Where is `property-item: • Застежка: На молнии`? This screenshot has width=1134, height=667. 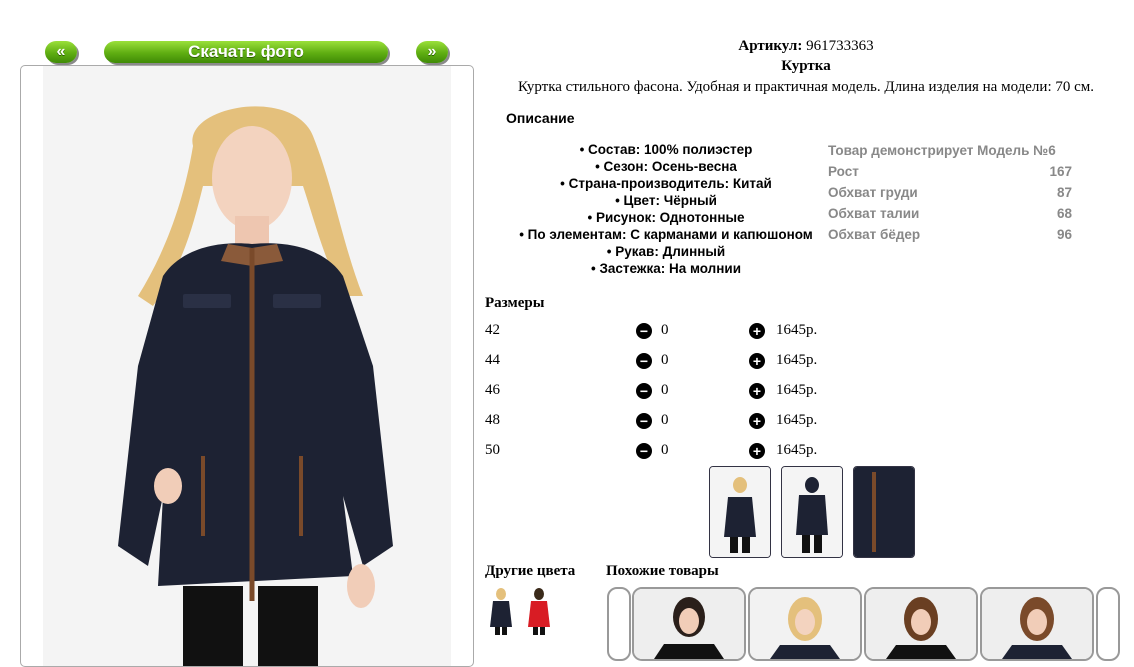
property-item: • Застежка: На молнии is located at coordinates (666, 268).